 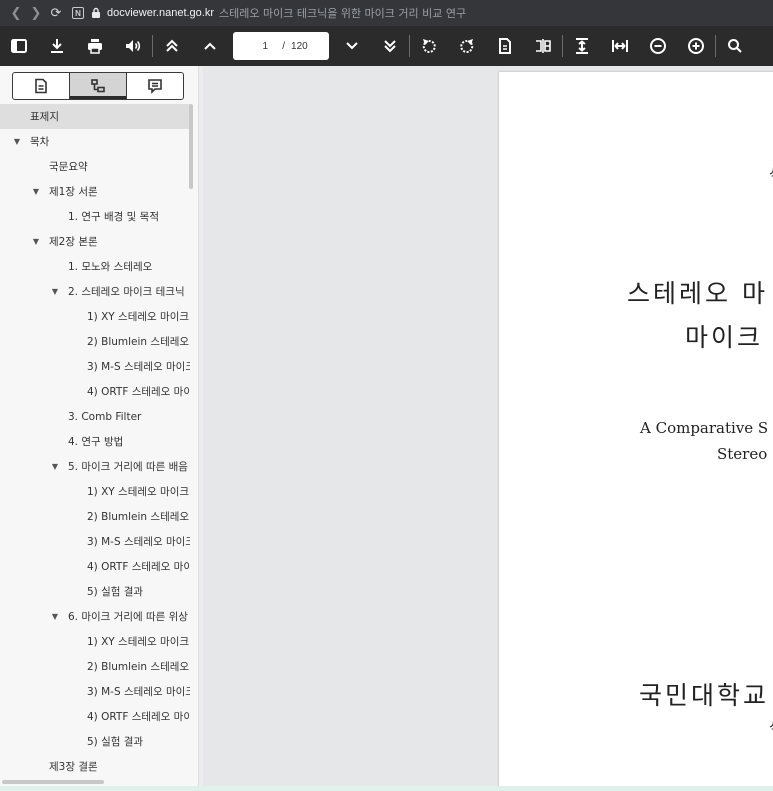 I want to click on outline-item: ▼ 6. 마이크 거리에 따른 위상, so click(x=95, y=616).